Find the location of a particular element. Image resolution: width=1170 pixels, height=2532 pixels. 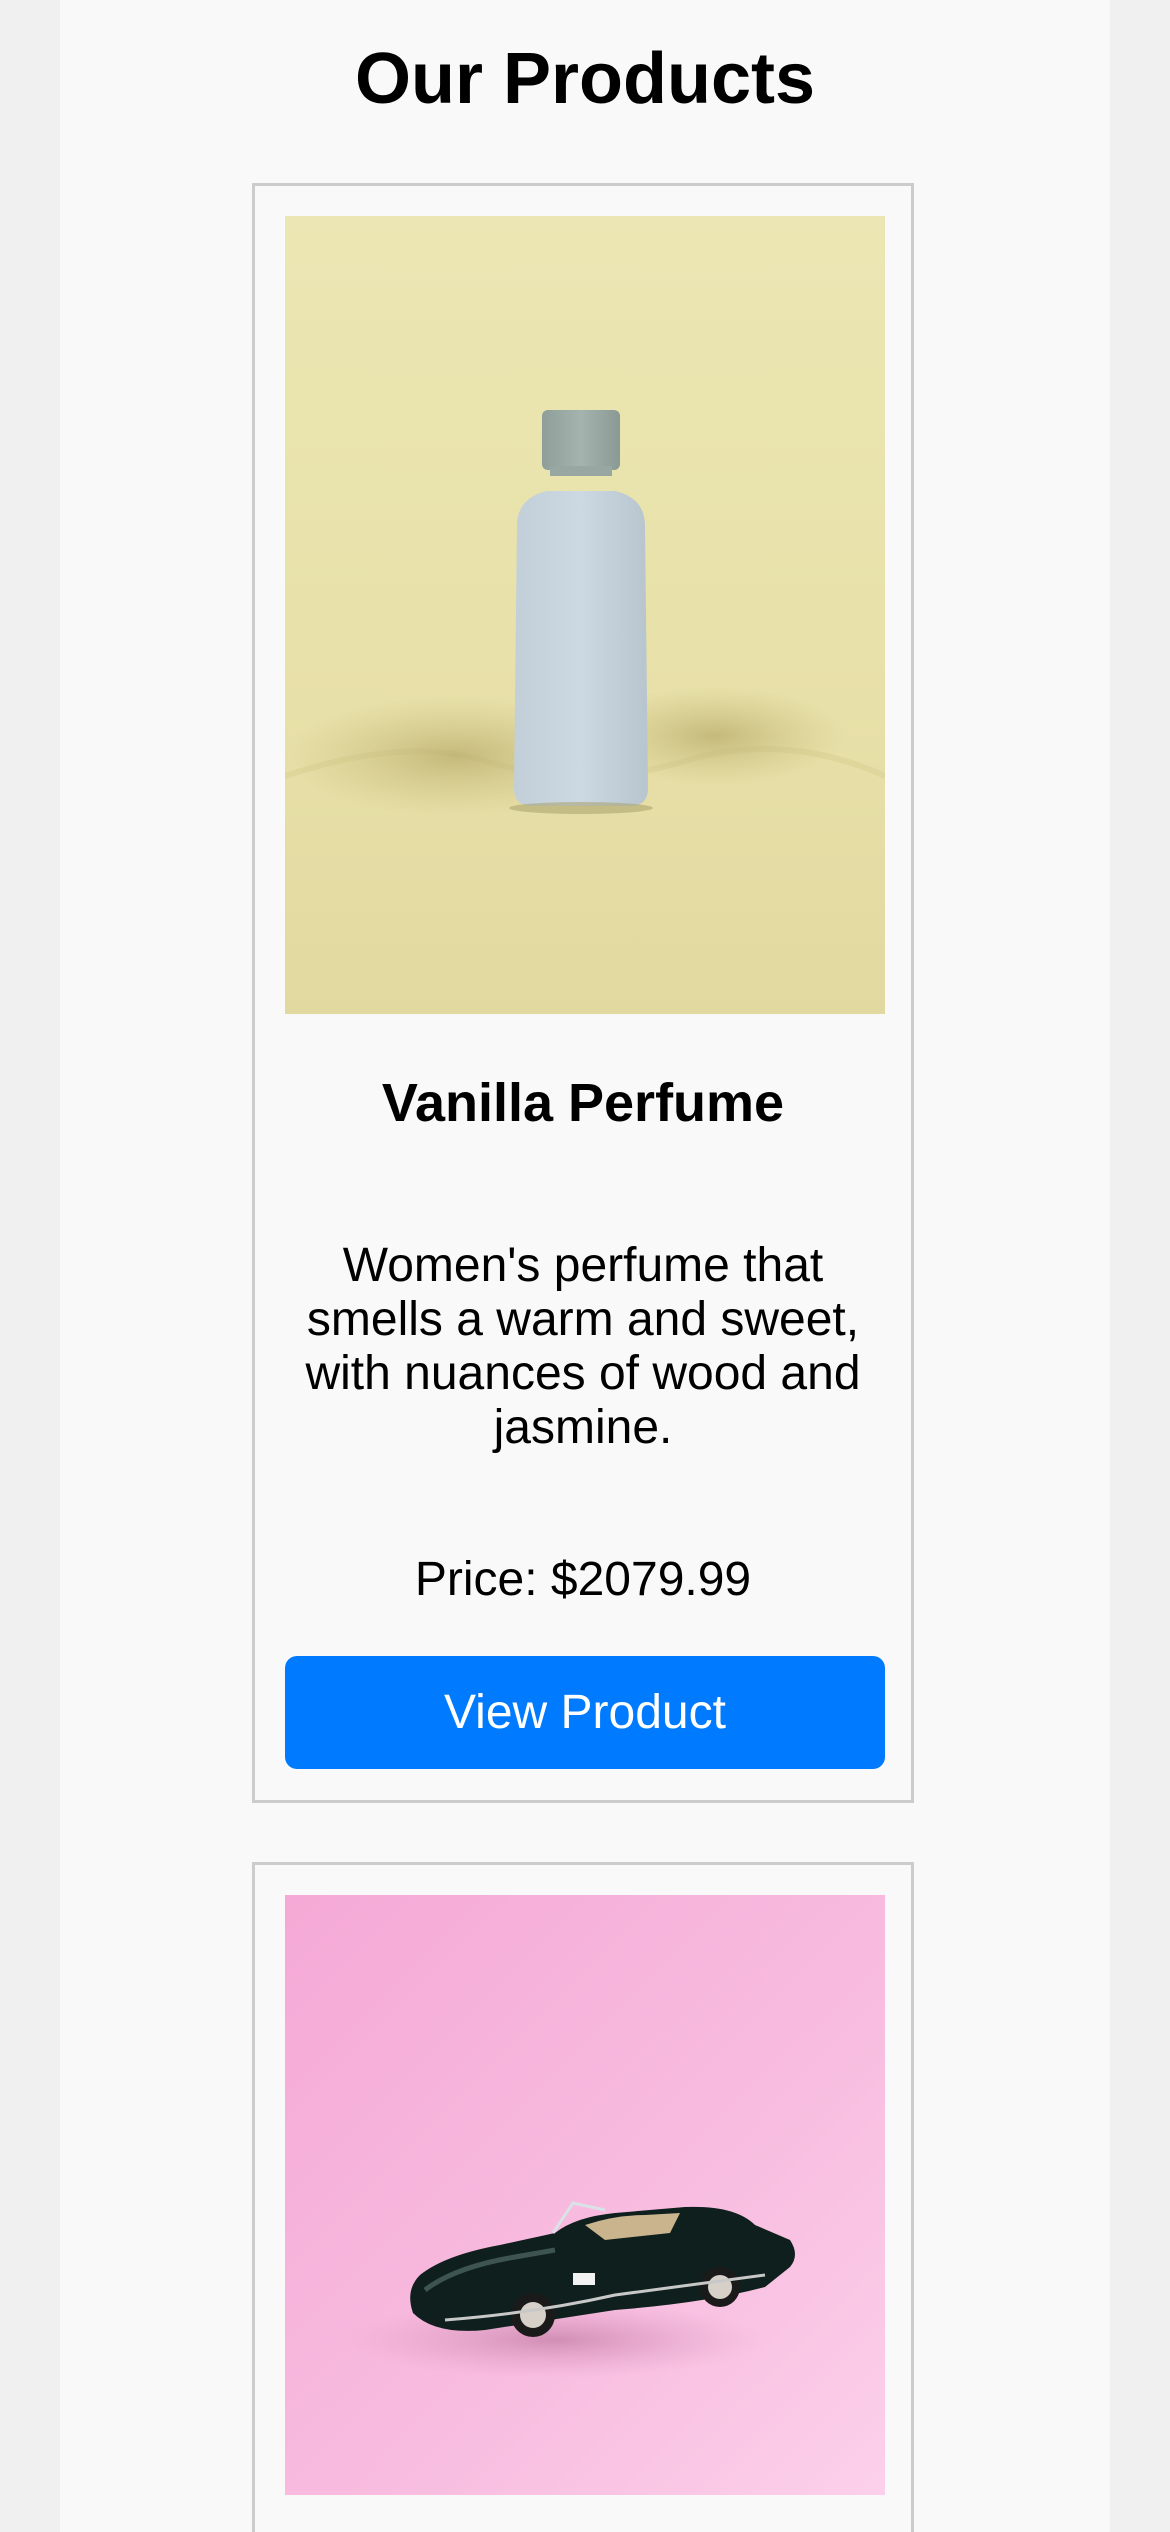

page-title: Our Products is located at coordinates (585, 79).